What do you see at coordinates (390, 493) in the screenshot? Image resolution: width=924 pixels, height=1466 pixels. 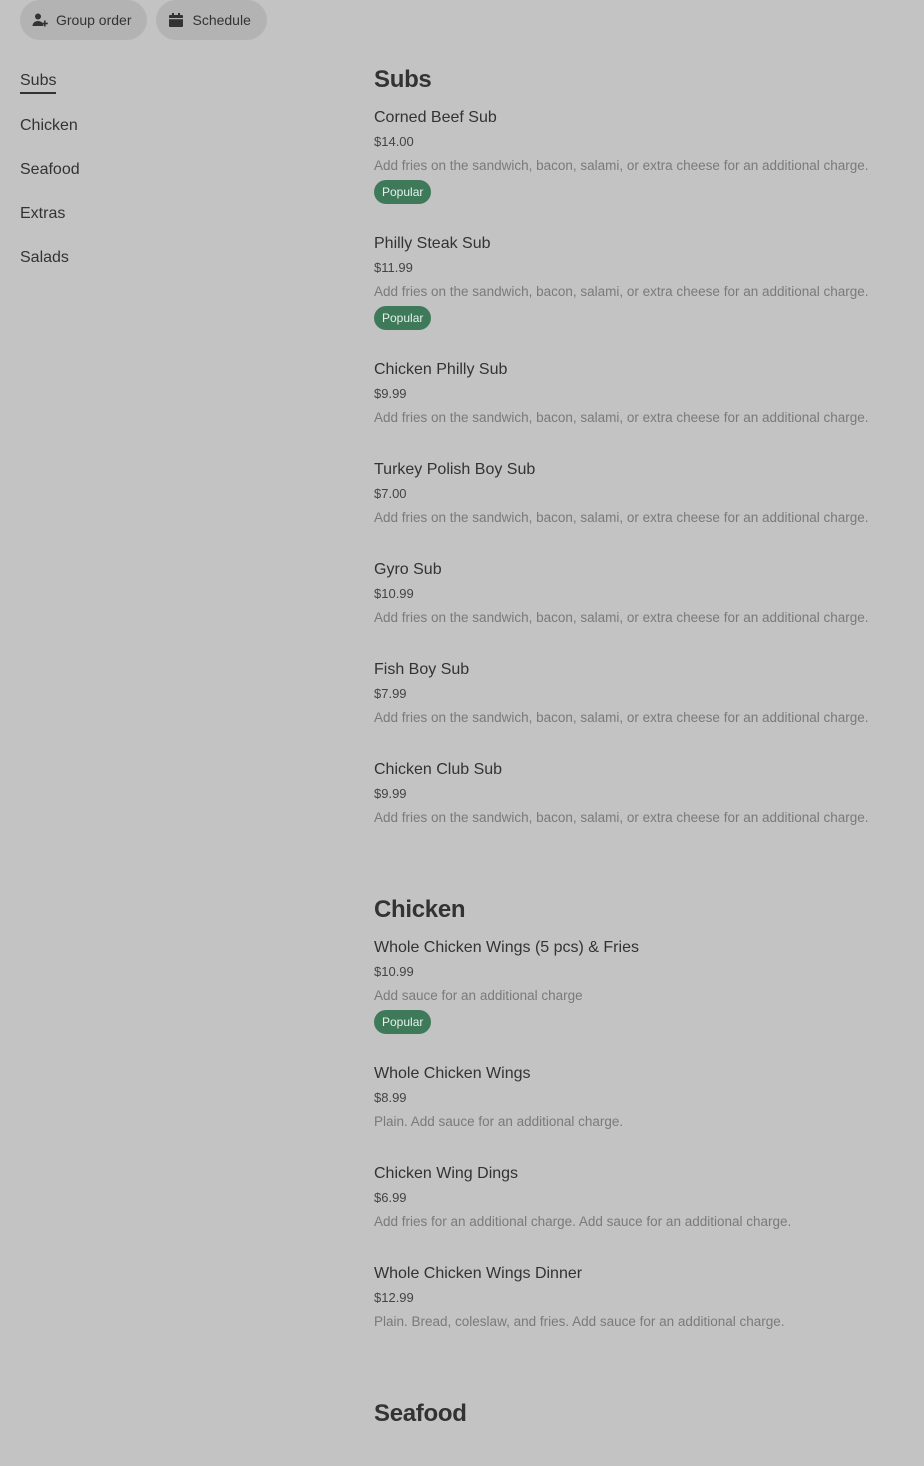 I see `item-price: $7.00` at bounding box center [390, 493].